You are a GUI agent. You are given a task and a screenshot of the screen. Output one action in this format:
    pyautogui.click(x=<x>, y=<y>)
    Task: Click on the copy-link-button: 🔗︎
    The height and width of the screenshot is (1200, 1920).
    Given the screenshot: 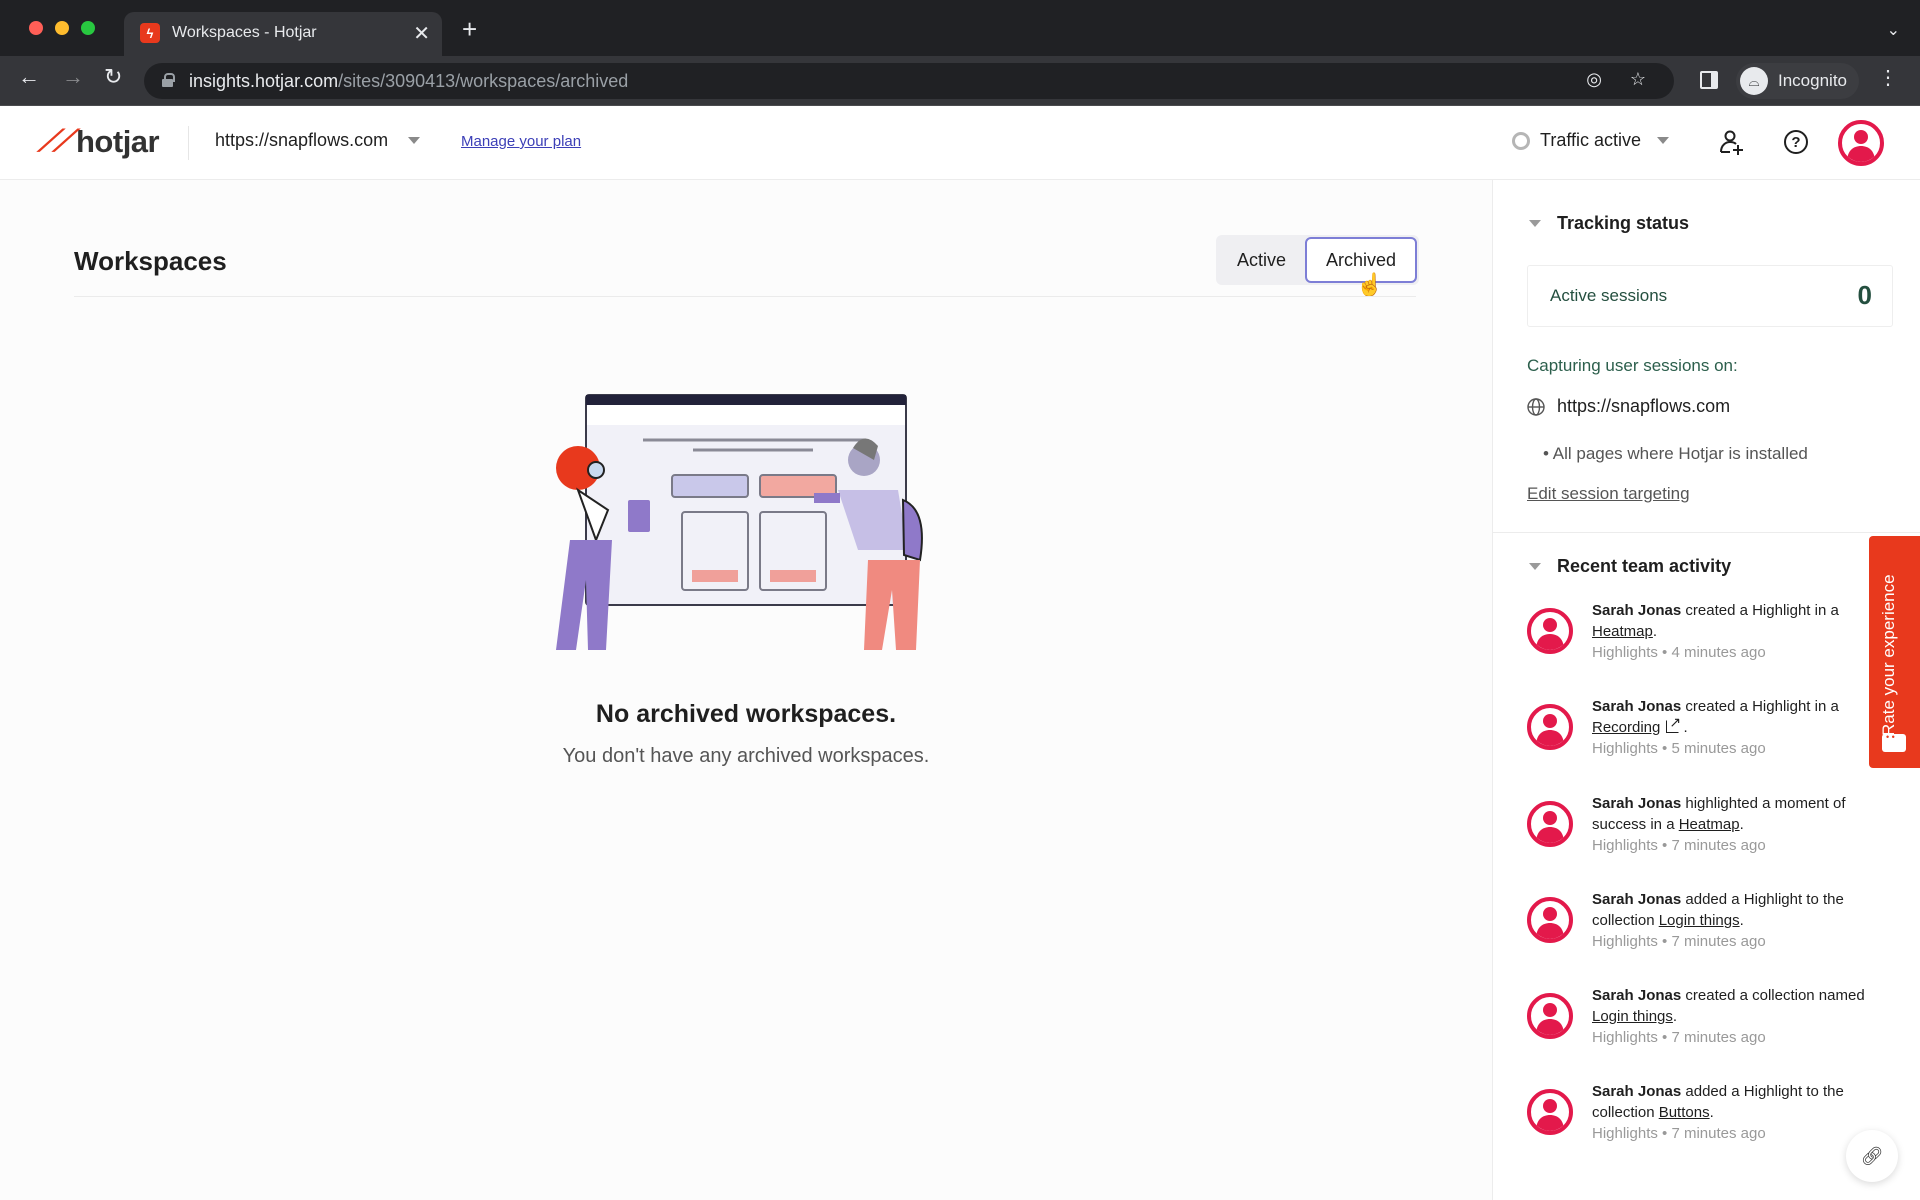 What is the action you would take?
    pyautogui.click(x=1872, y=1156)
    